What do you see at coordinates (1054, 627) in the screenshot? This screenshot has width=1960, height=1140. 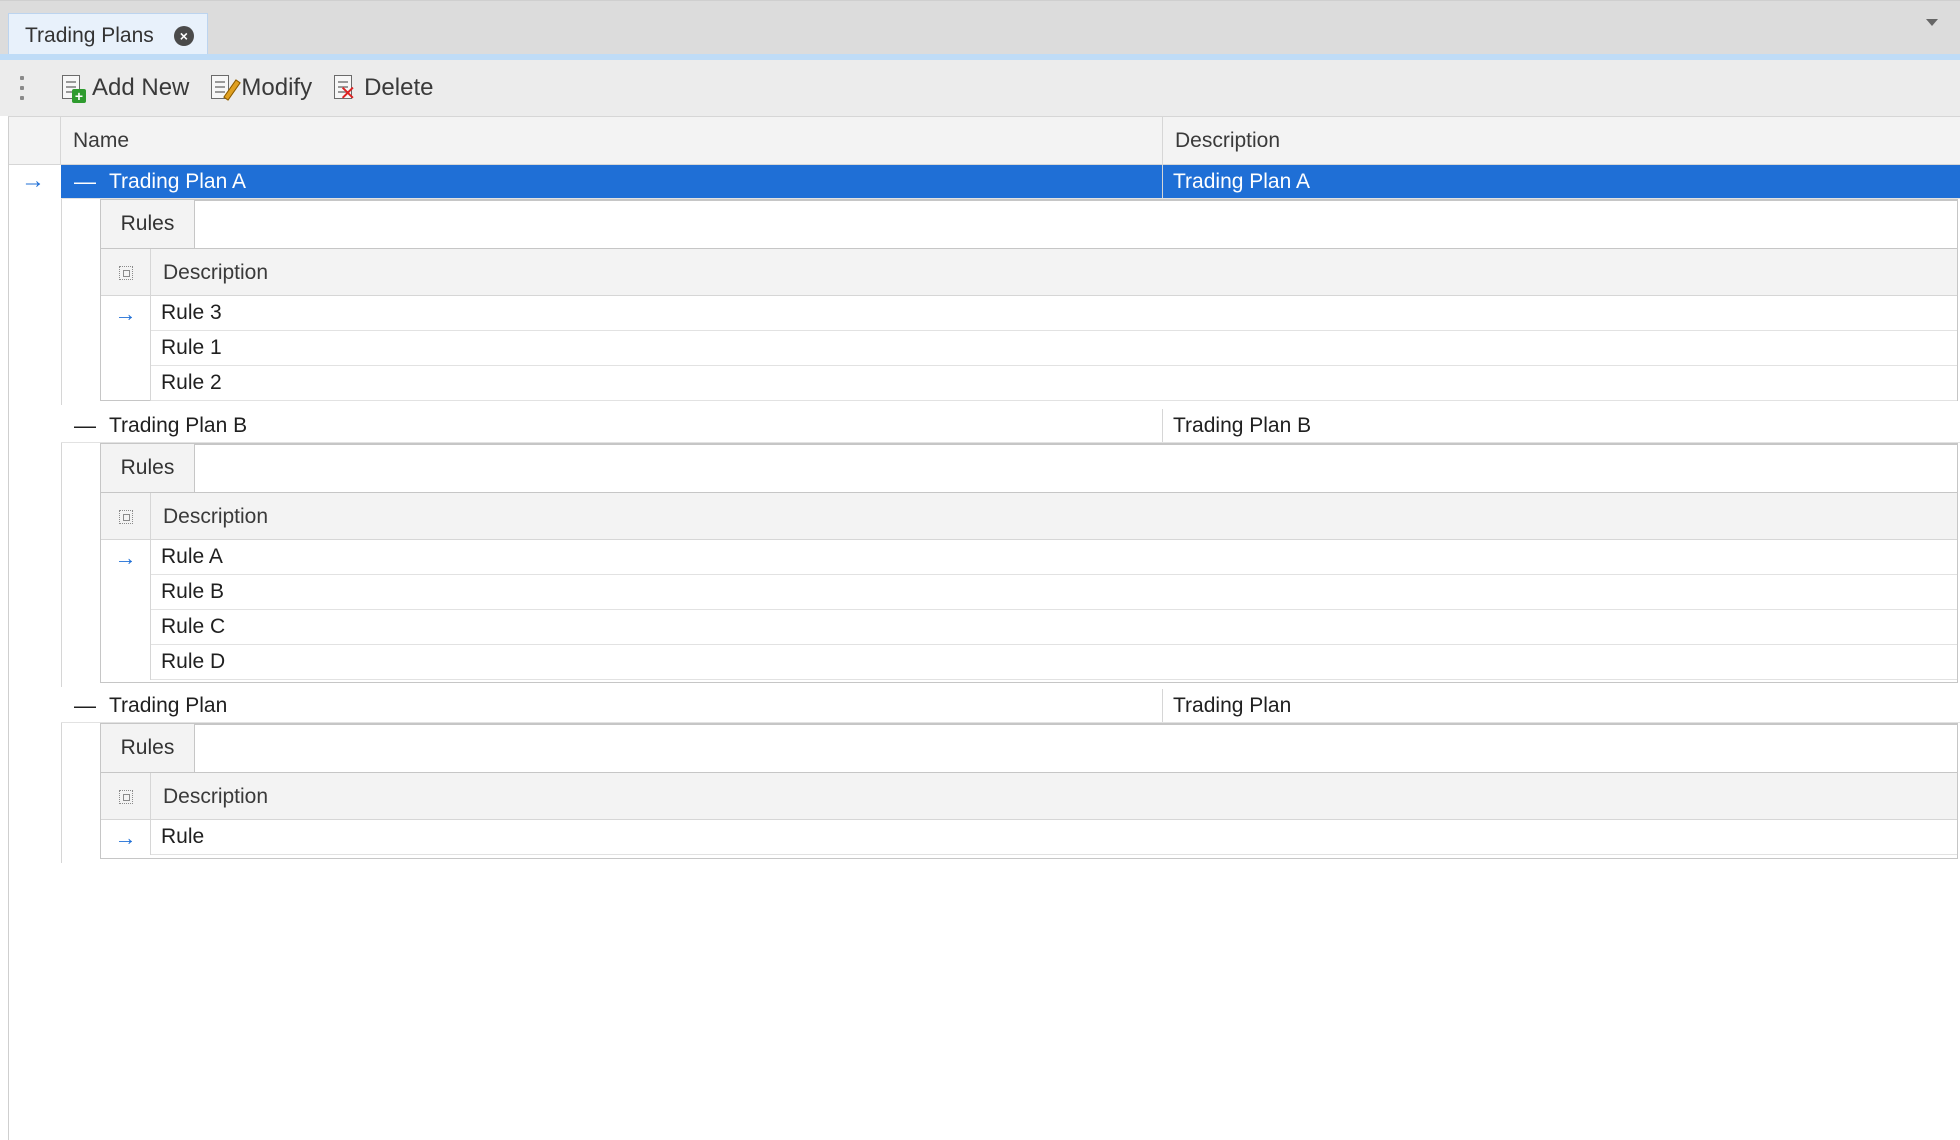 I see `rule-description: Rule C` at bounding box center [1054, 627].